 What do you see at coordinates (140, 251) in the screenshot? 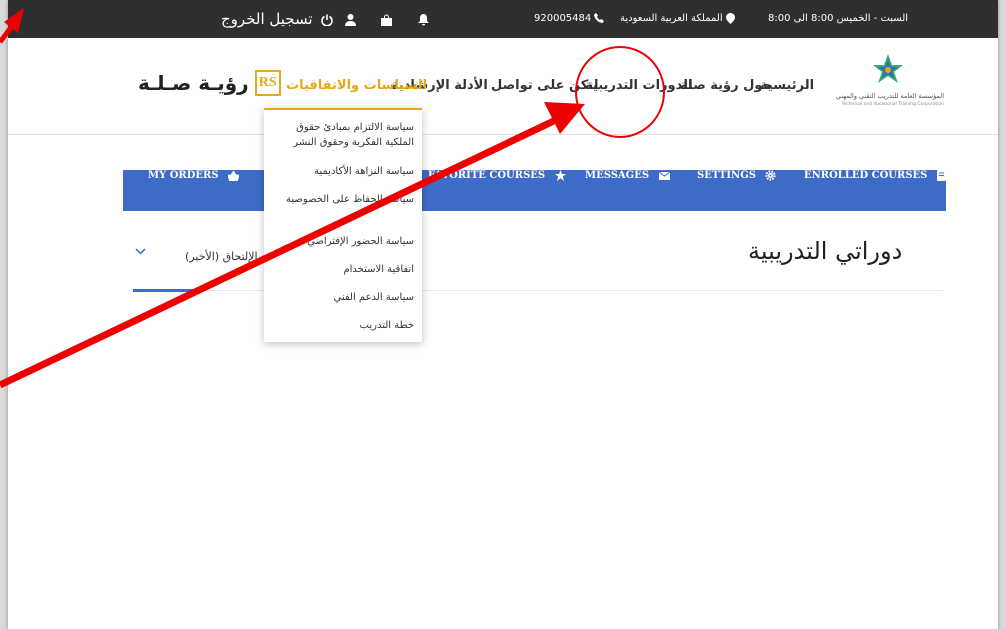
I see `chevron-down-icon` at bounding box center [140, 251].